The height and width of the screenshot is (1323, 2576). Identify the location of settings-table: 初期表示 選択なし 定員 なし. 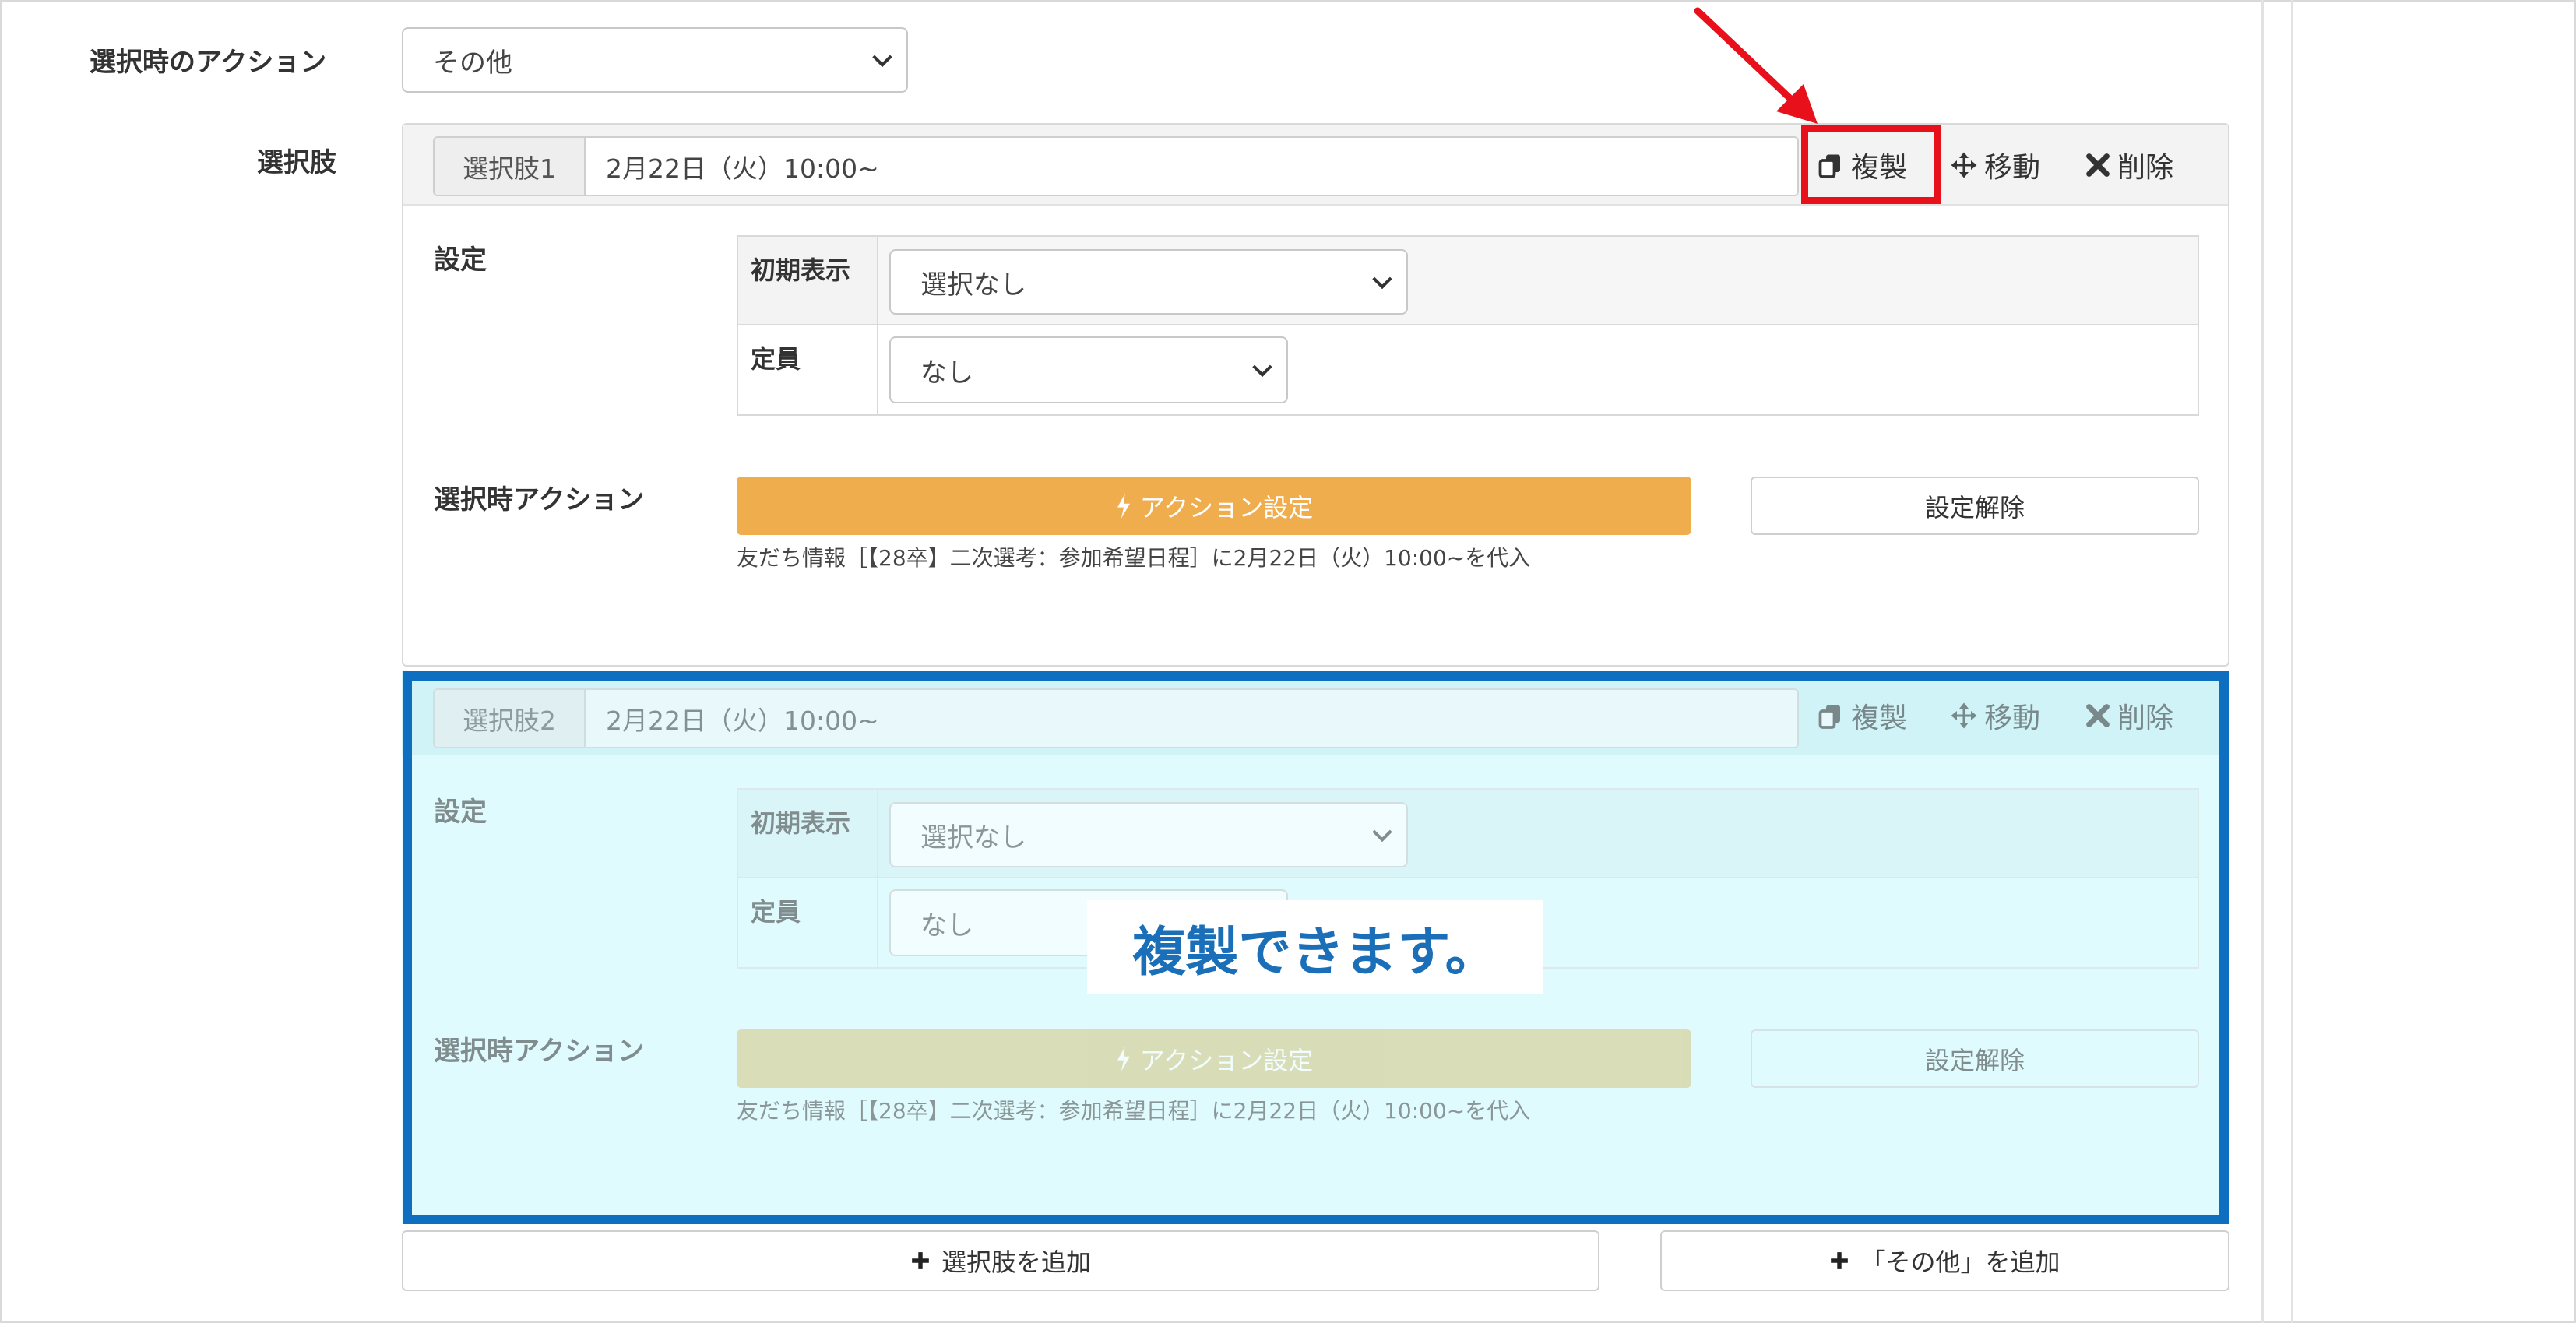
(1468, 325).